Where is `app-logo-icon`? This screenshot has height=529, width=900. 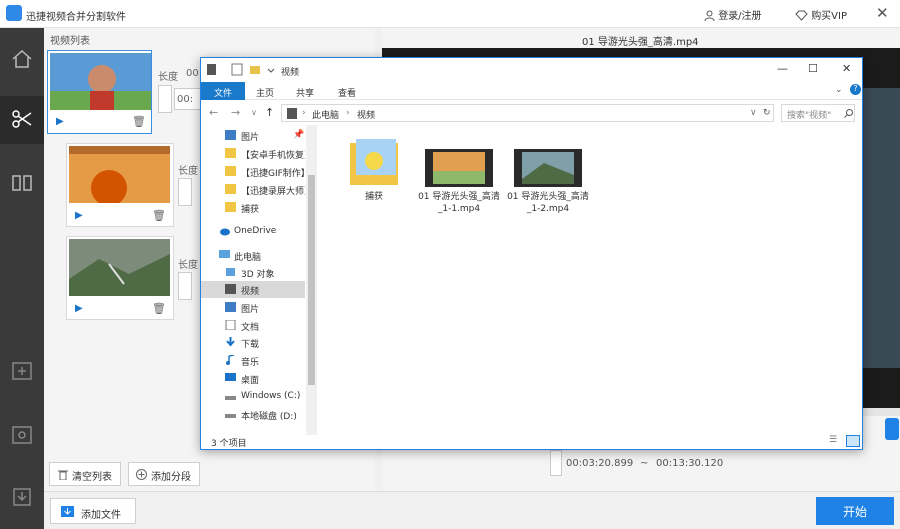
app-logo-icon is located at coordinates (14, 13).